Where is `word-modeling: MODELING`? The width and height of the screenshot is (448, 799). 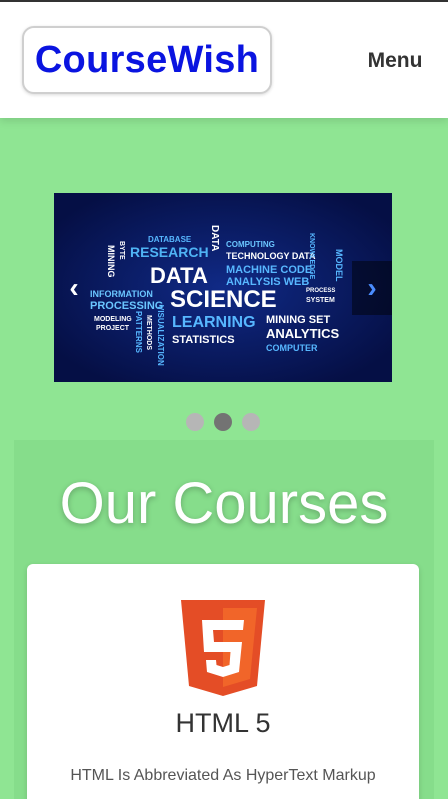 word-modeling: MODELING is located at coordinates (113, 319).